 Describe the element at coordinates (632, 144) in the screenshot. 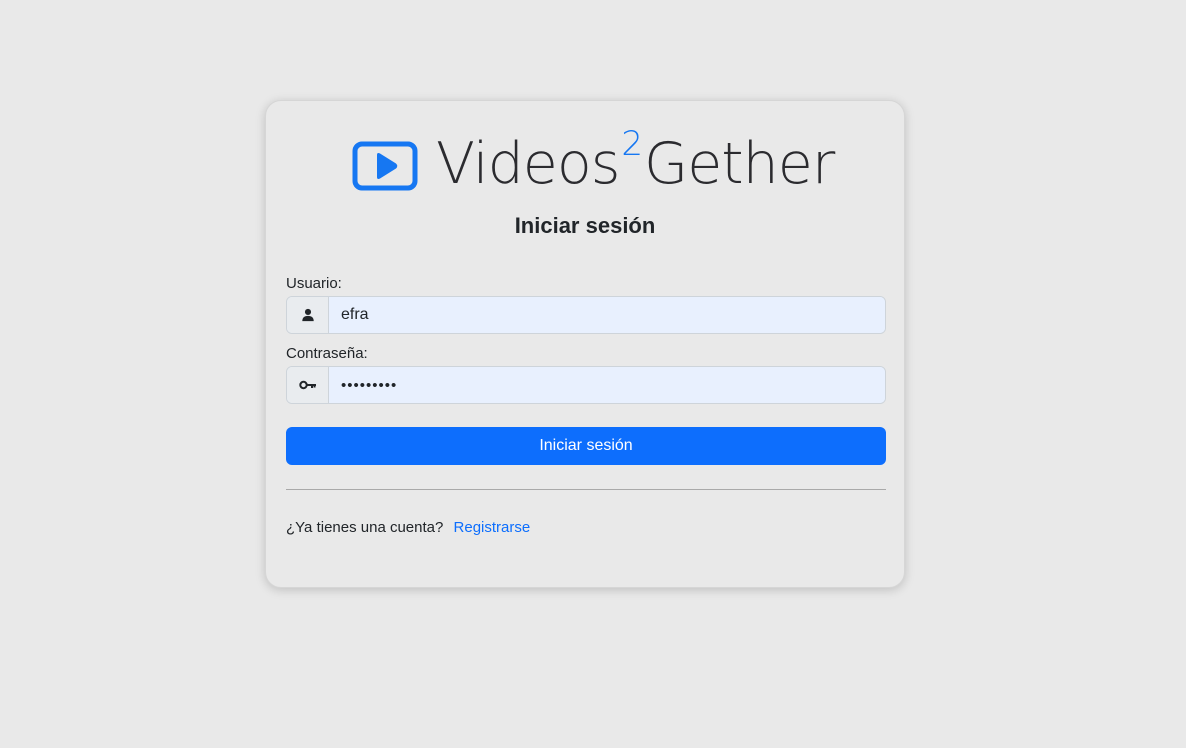

I see `brand-superscript: 2` at that location.